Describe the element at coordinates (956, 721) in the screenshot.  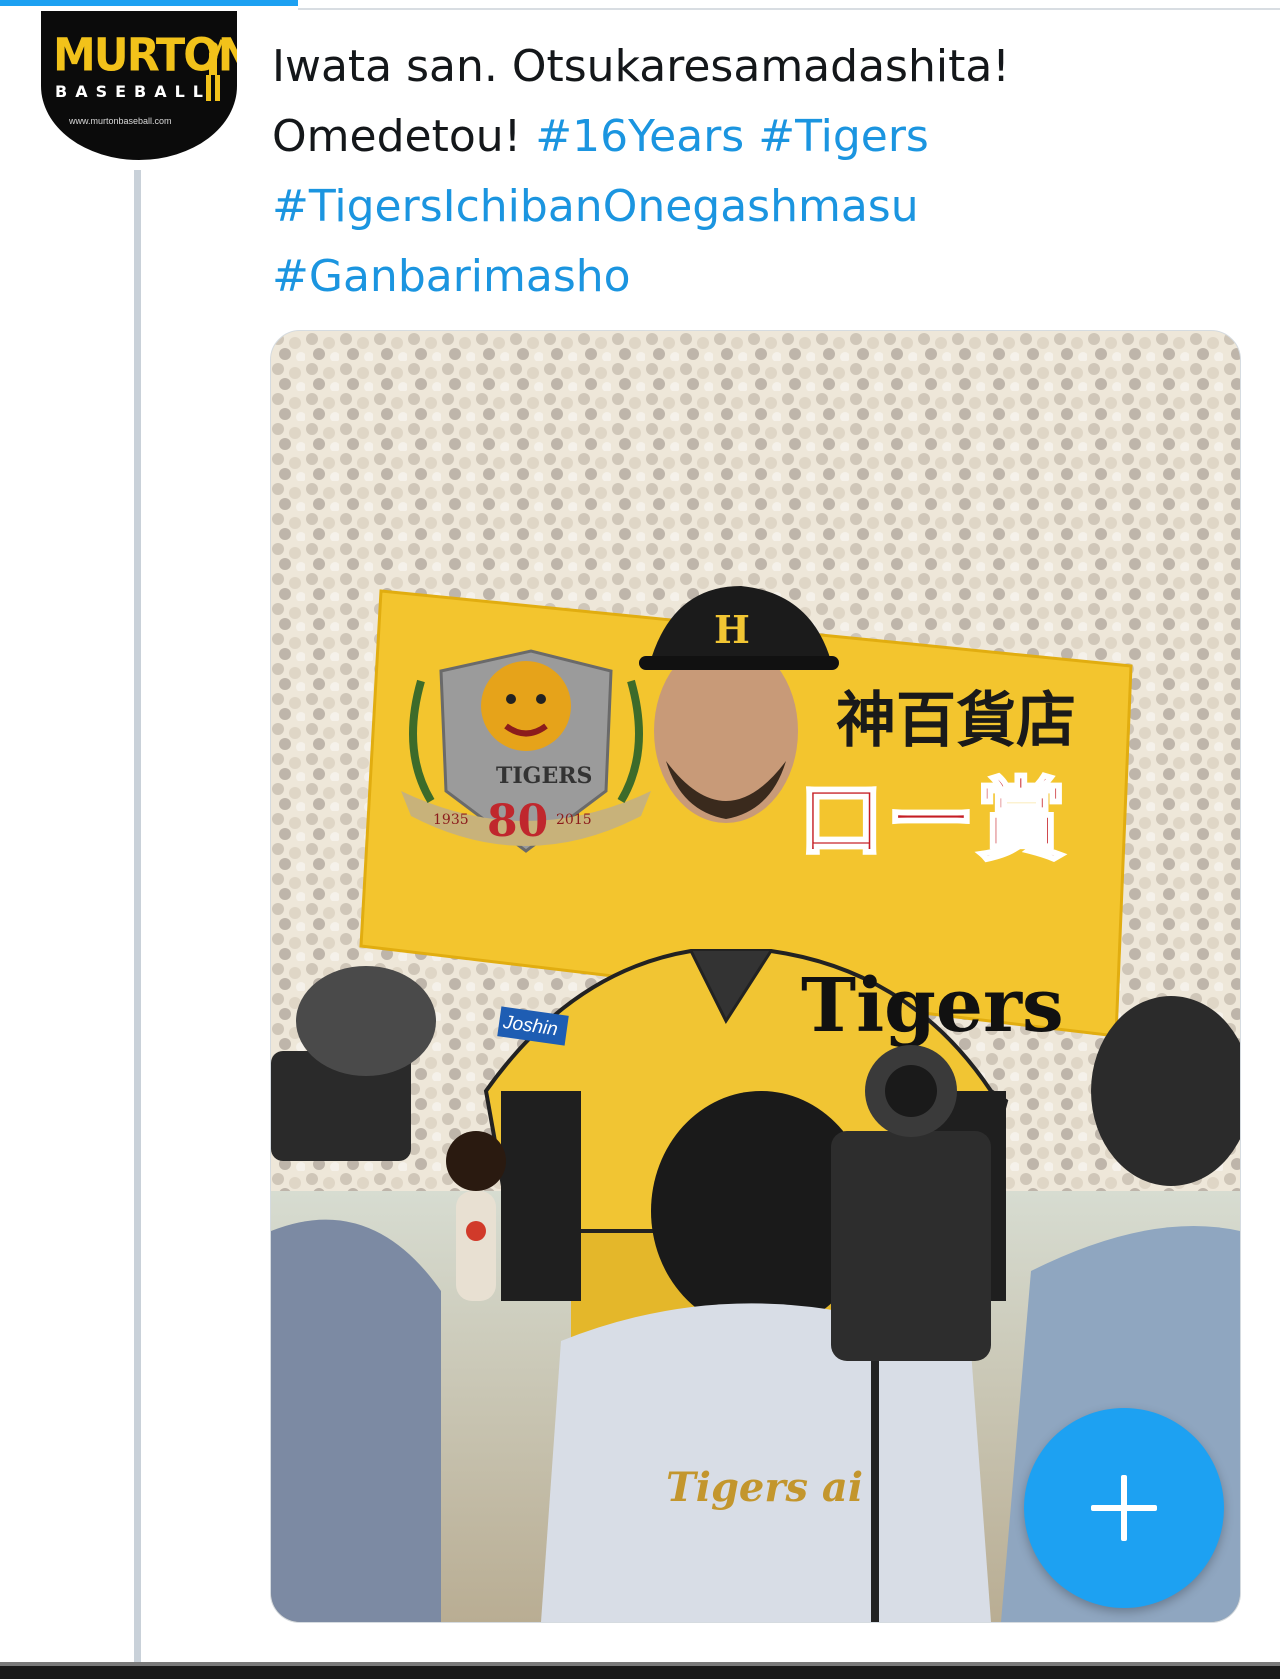
I see `banner-text: 神百貨店` at that location.